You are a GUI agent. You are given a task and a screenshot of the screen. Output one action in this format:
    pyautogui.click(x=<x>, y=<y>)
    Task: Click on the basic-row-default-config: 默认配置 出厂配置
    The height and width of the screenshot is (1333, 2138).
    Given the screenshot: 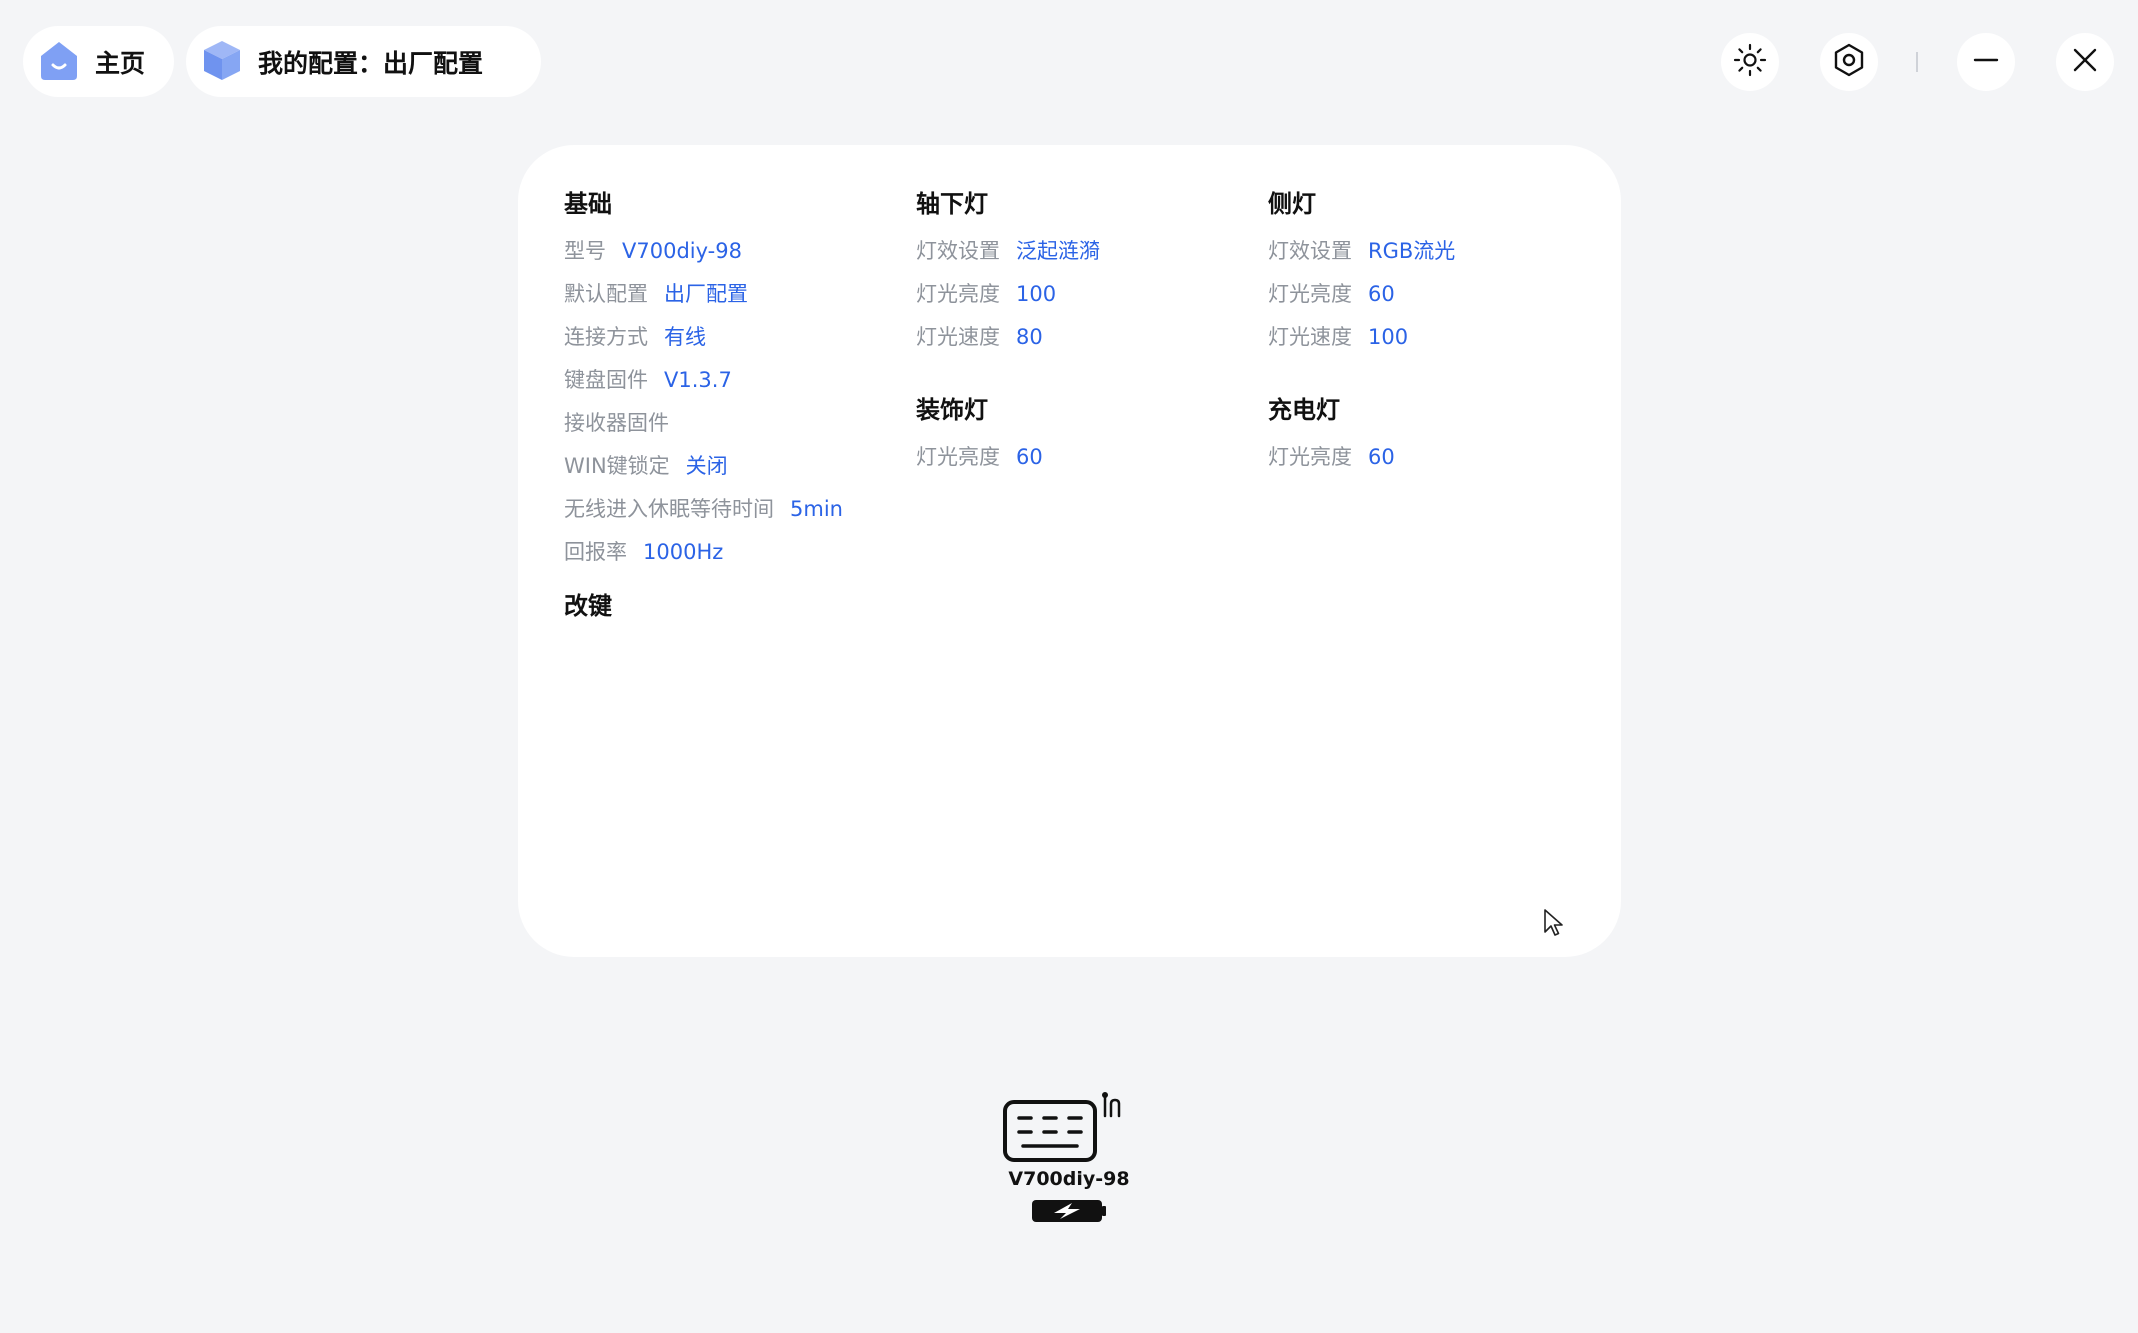 What is the action you would take?
    pyautogui.click(x=703, y=302)
    